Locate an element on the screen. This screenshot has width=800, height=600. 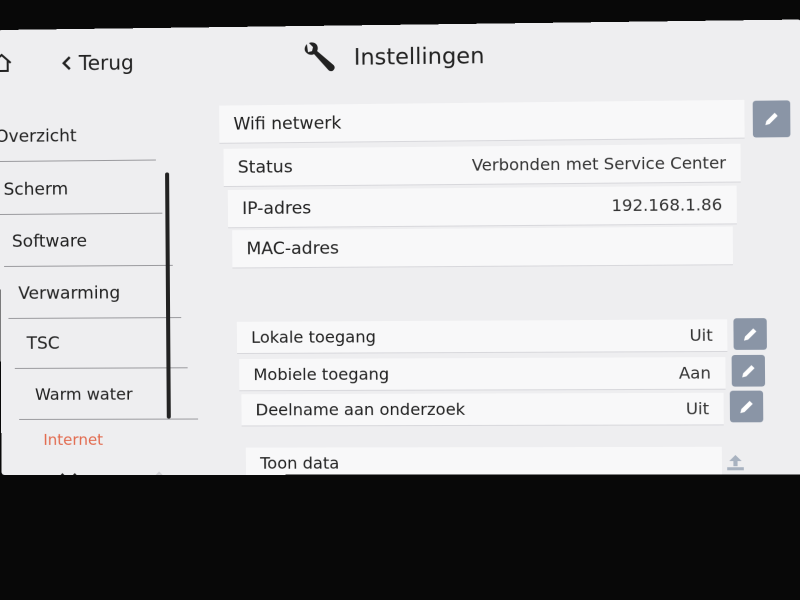
sidebar-item-label: Internet is located at coordinates (73, 439).